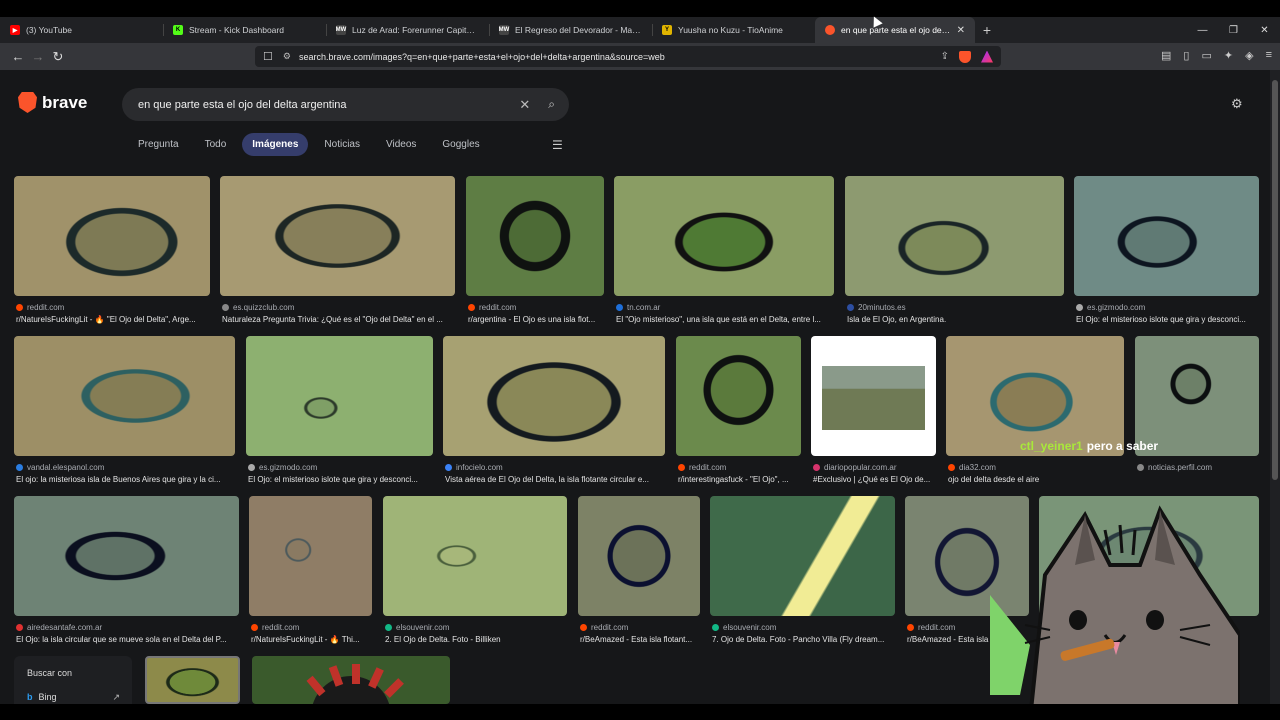 Image resolution: width=1280 pixels, height=720 pixels. I want to click on menu-icon: ≡, so click(1269, 55).